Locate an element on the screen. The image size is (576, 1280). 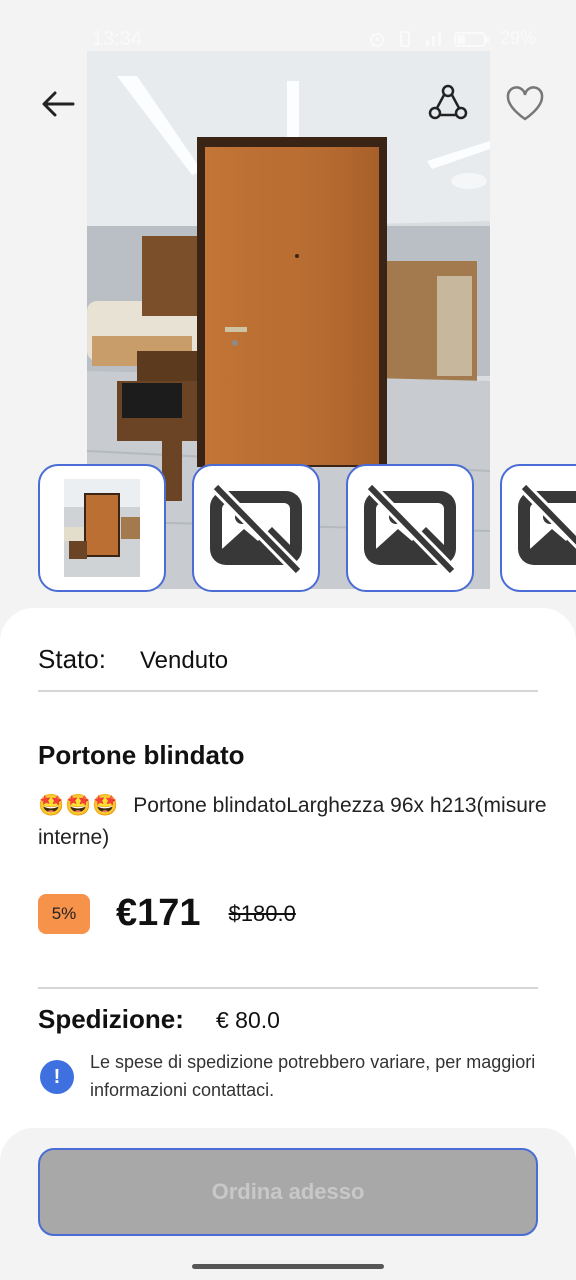
favorite-button is located at coordinates (525, 104).